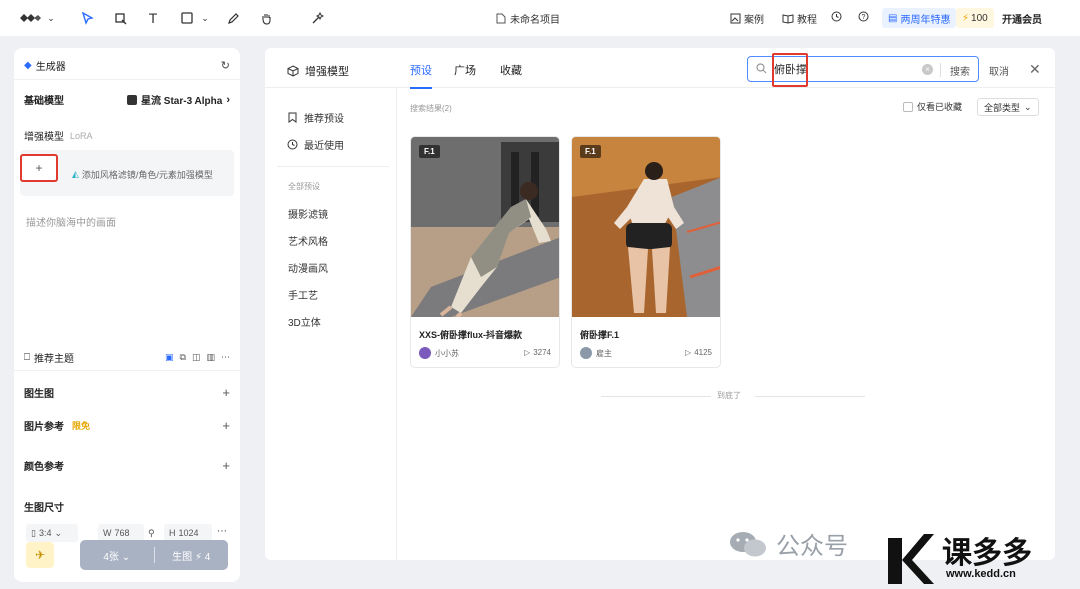 Image resolution: width=1080 pixels, height=589 pixels. I want to click on chevron-right-icon: ›, so click(228, 99).